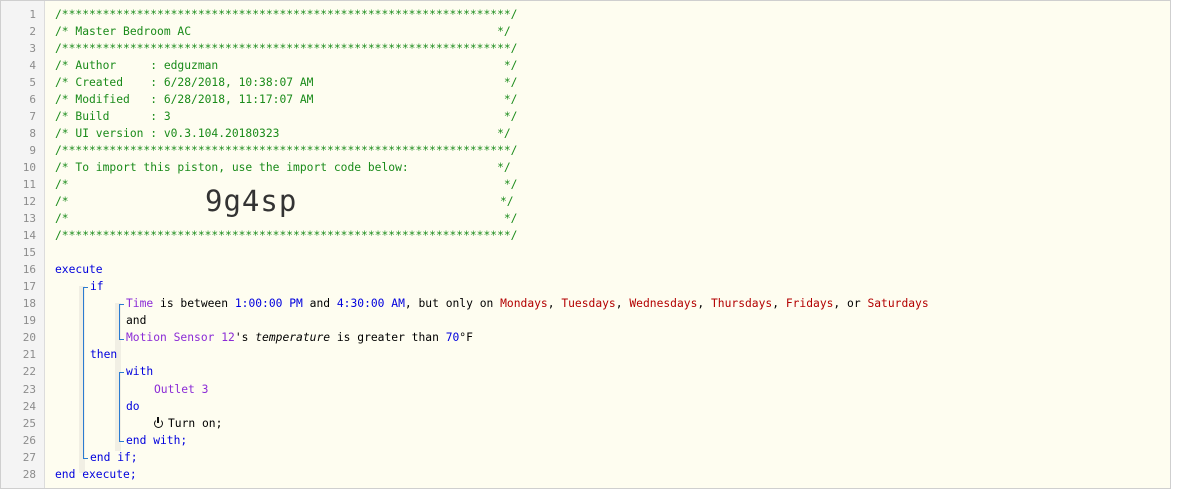 The image size is (1178, 496). What do you see at coordinates (29, 440) in the screenshot?
I see `line-number: 26` at bounding box center [29, 440].